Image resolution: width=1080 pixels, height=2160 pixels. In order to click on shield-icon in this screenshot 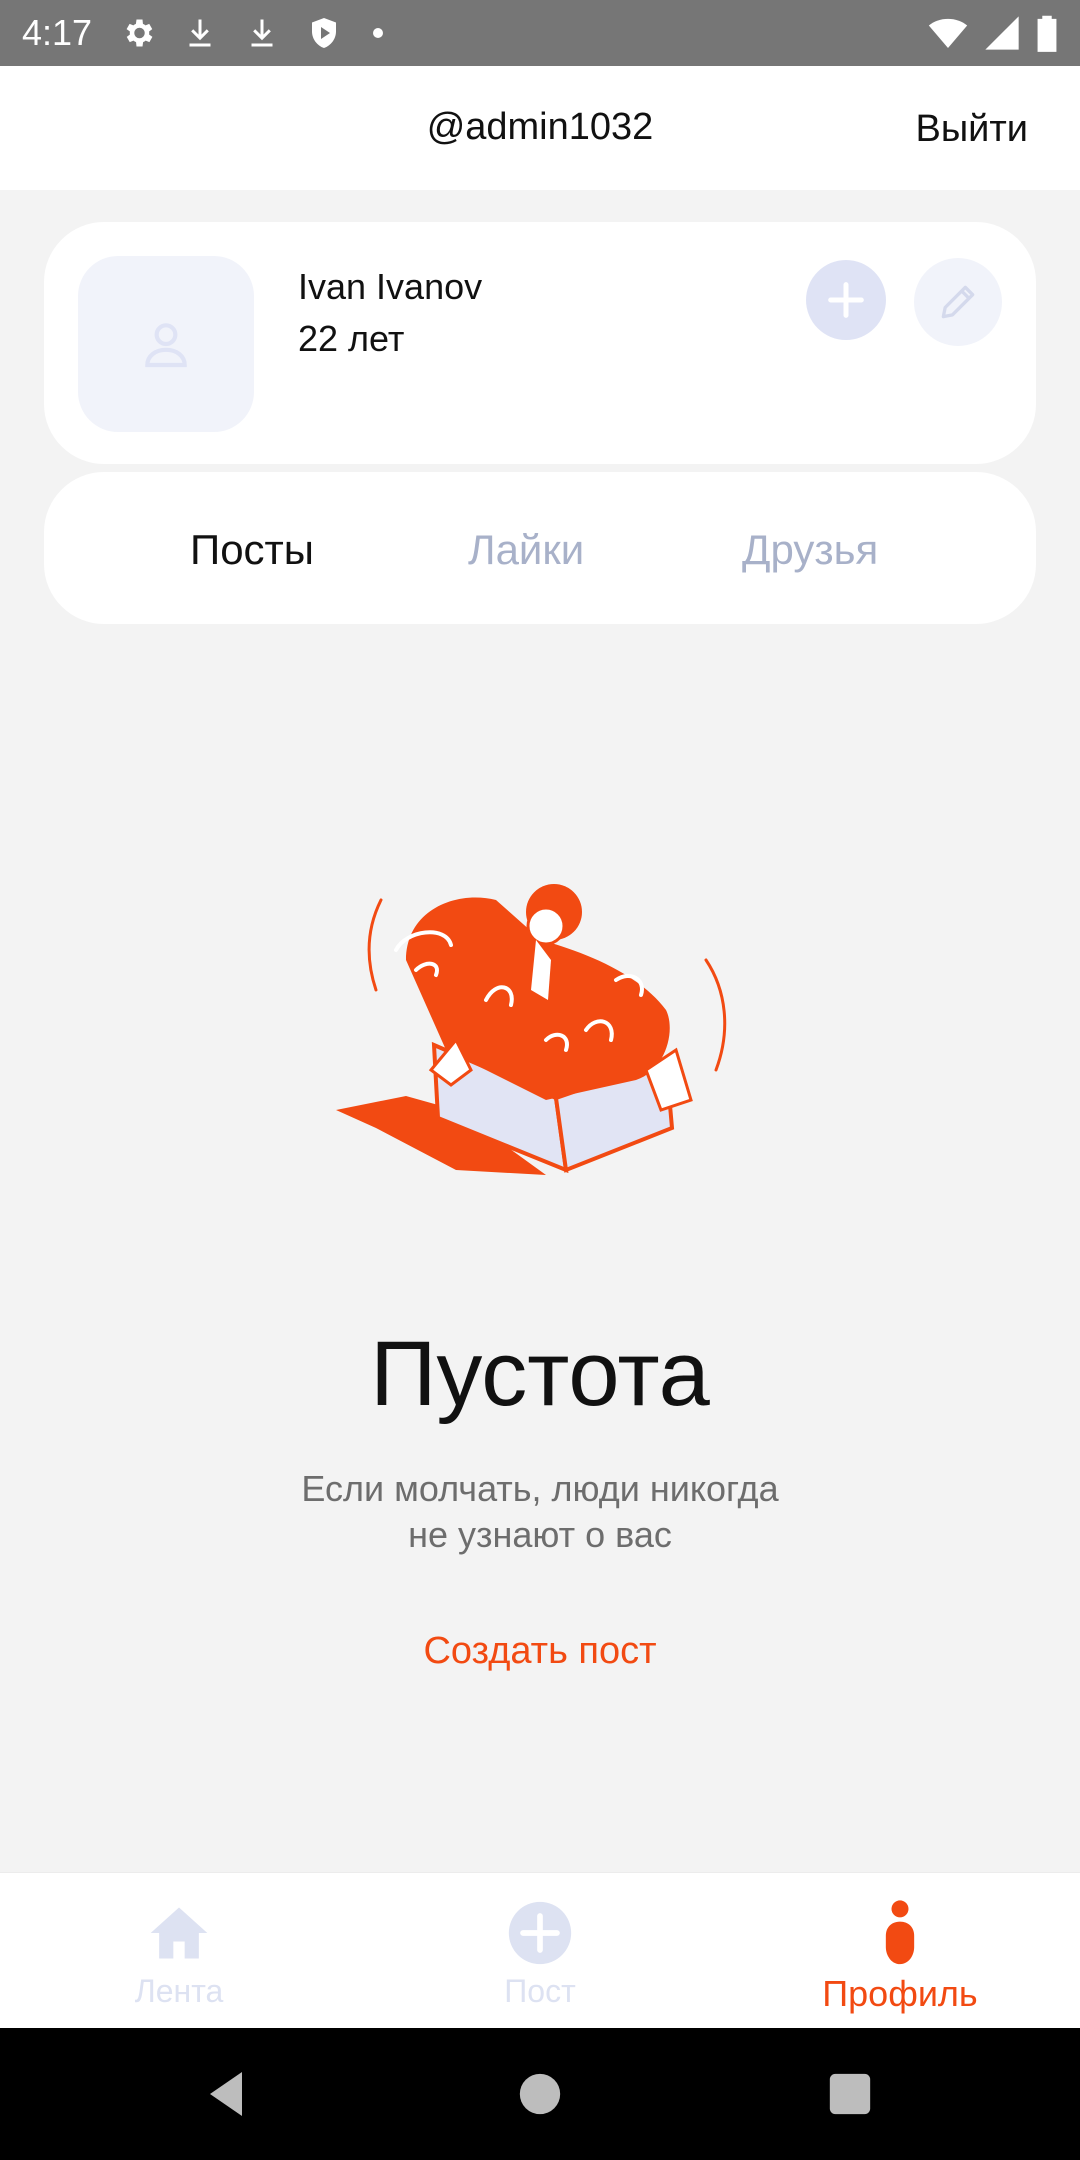, I will do `click(324, 33)`.